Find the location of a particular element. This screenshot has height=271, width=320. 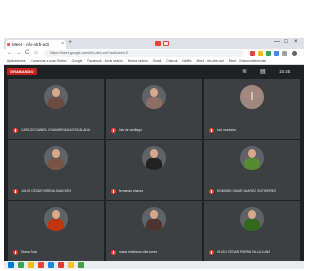

reload-button: C is located at coordinates (27, 53).